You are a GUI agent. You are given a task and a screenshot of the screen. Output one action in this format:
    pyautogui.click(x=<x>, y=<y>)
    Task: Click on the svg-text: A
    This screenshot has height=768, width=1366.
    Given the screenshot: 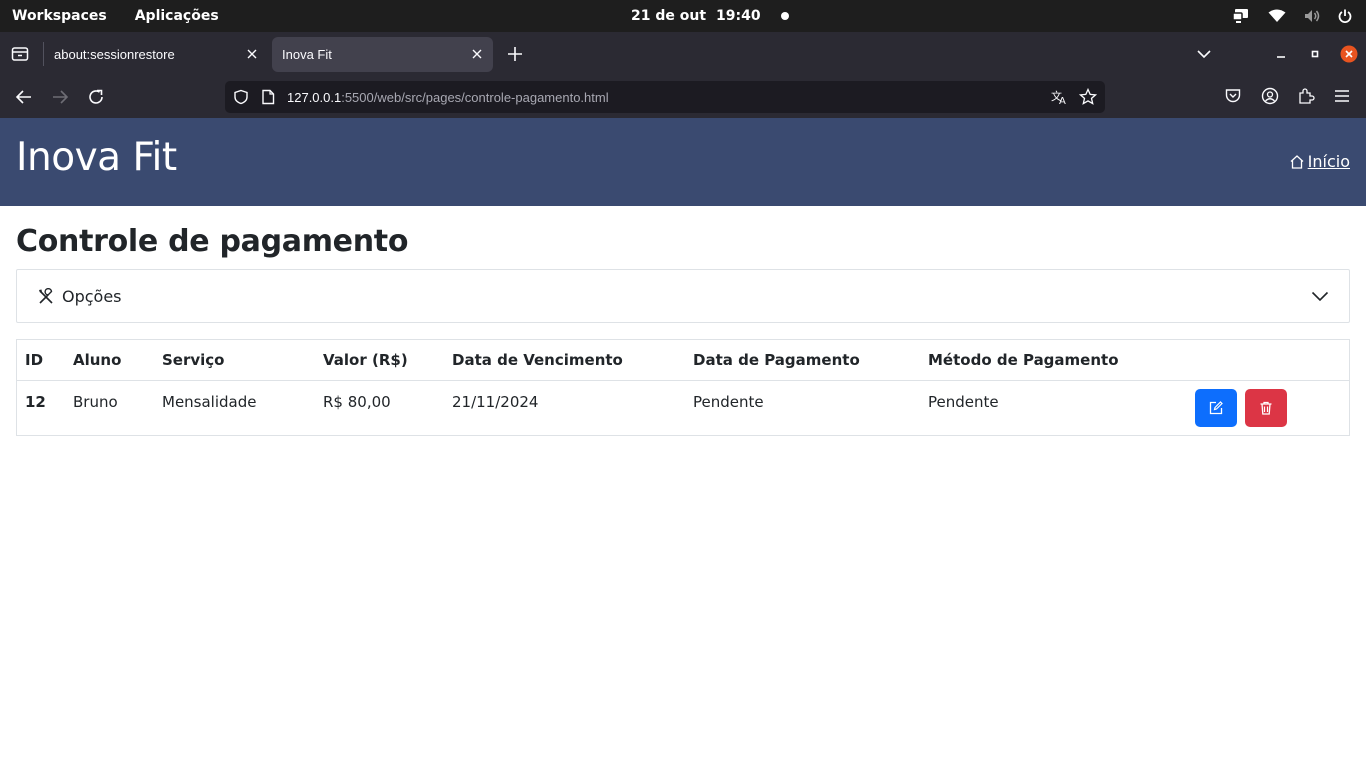 What is the action you would take?
    pyautogui.click(x=1062, y=100)
    